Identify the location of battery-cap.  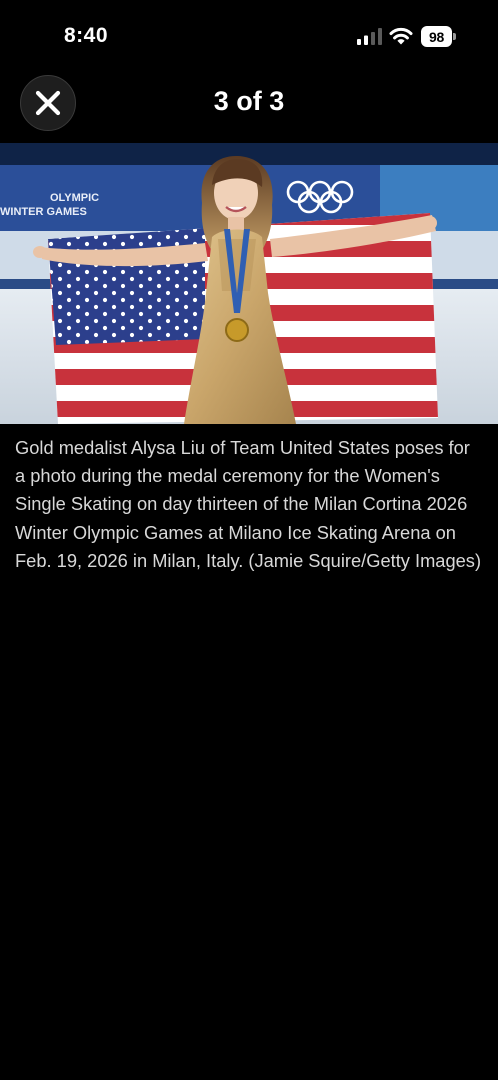
(454, 36).